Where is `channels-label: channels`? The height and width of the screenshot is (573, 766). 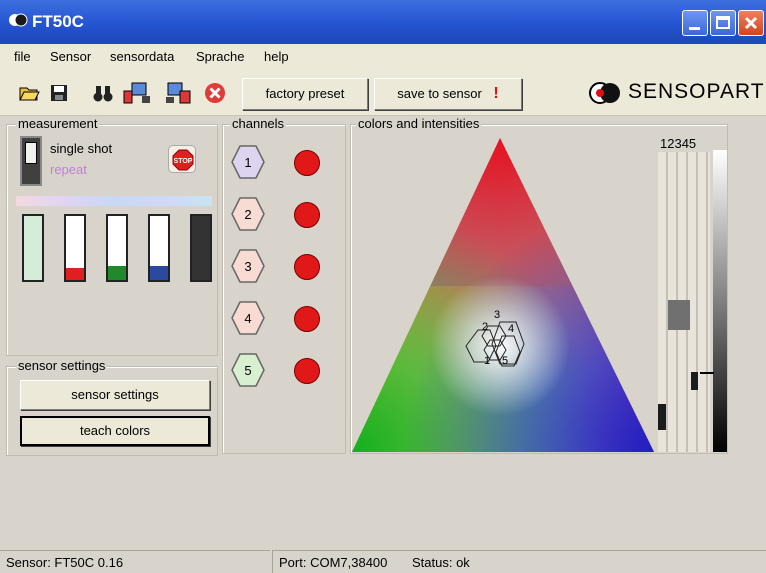
channels-label: channels is located at coordinates (258, 123).